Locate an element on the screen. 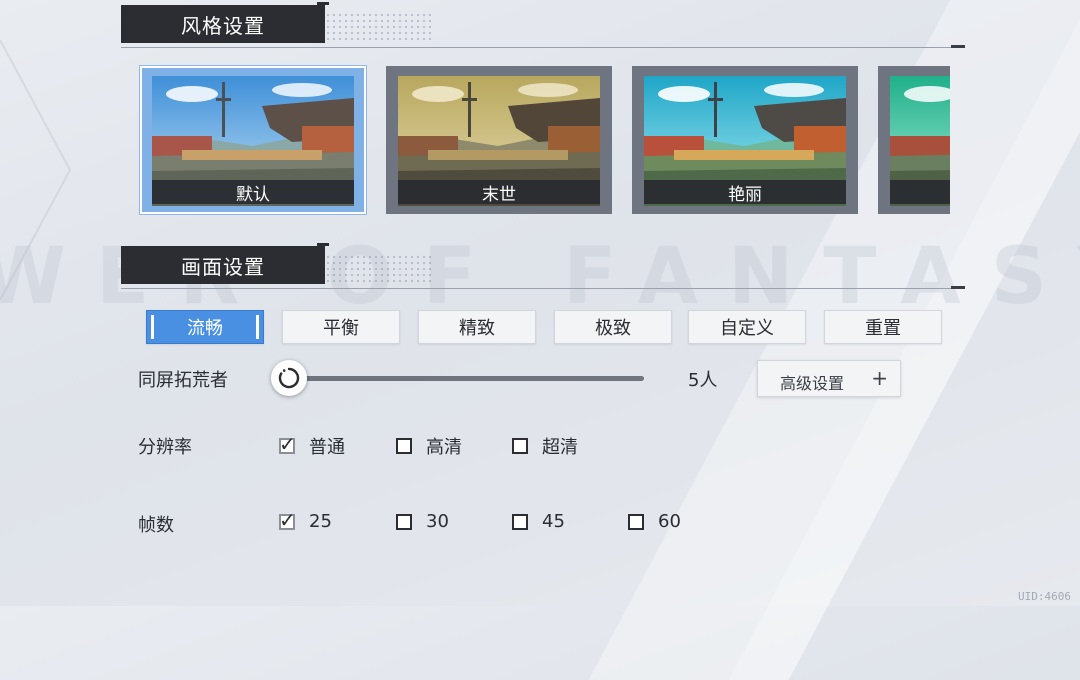 The height and width of the screenshot is (680, 1080). advanced-settings-button: 高级设置 + is located at coordinates (829, 378).